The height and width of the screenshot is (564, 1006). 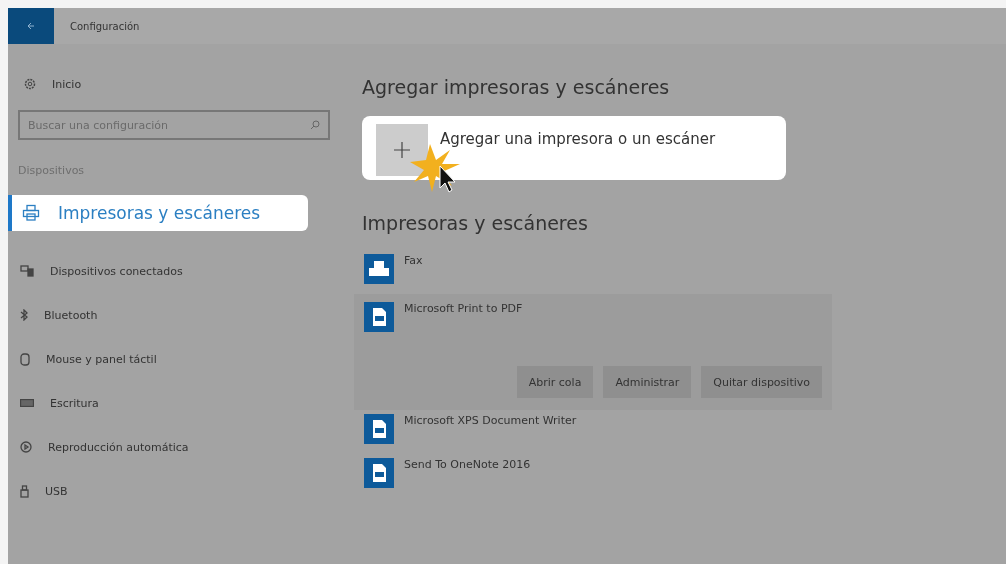 What do you see at coordinates (168, 315) in the screenshot?
I see `nav-item: Bluetooth` at bounding box center [168, 315].